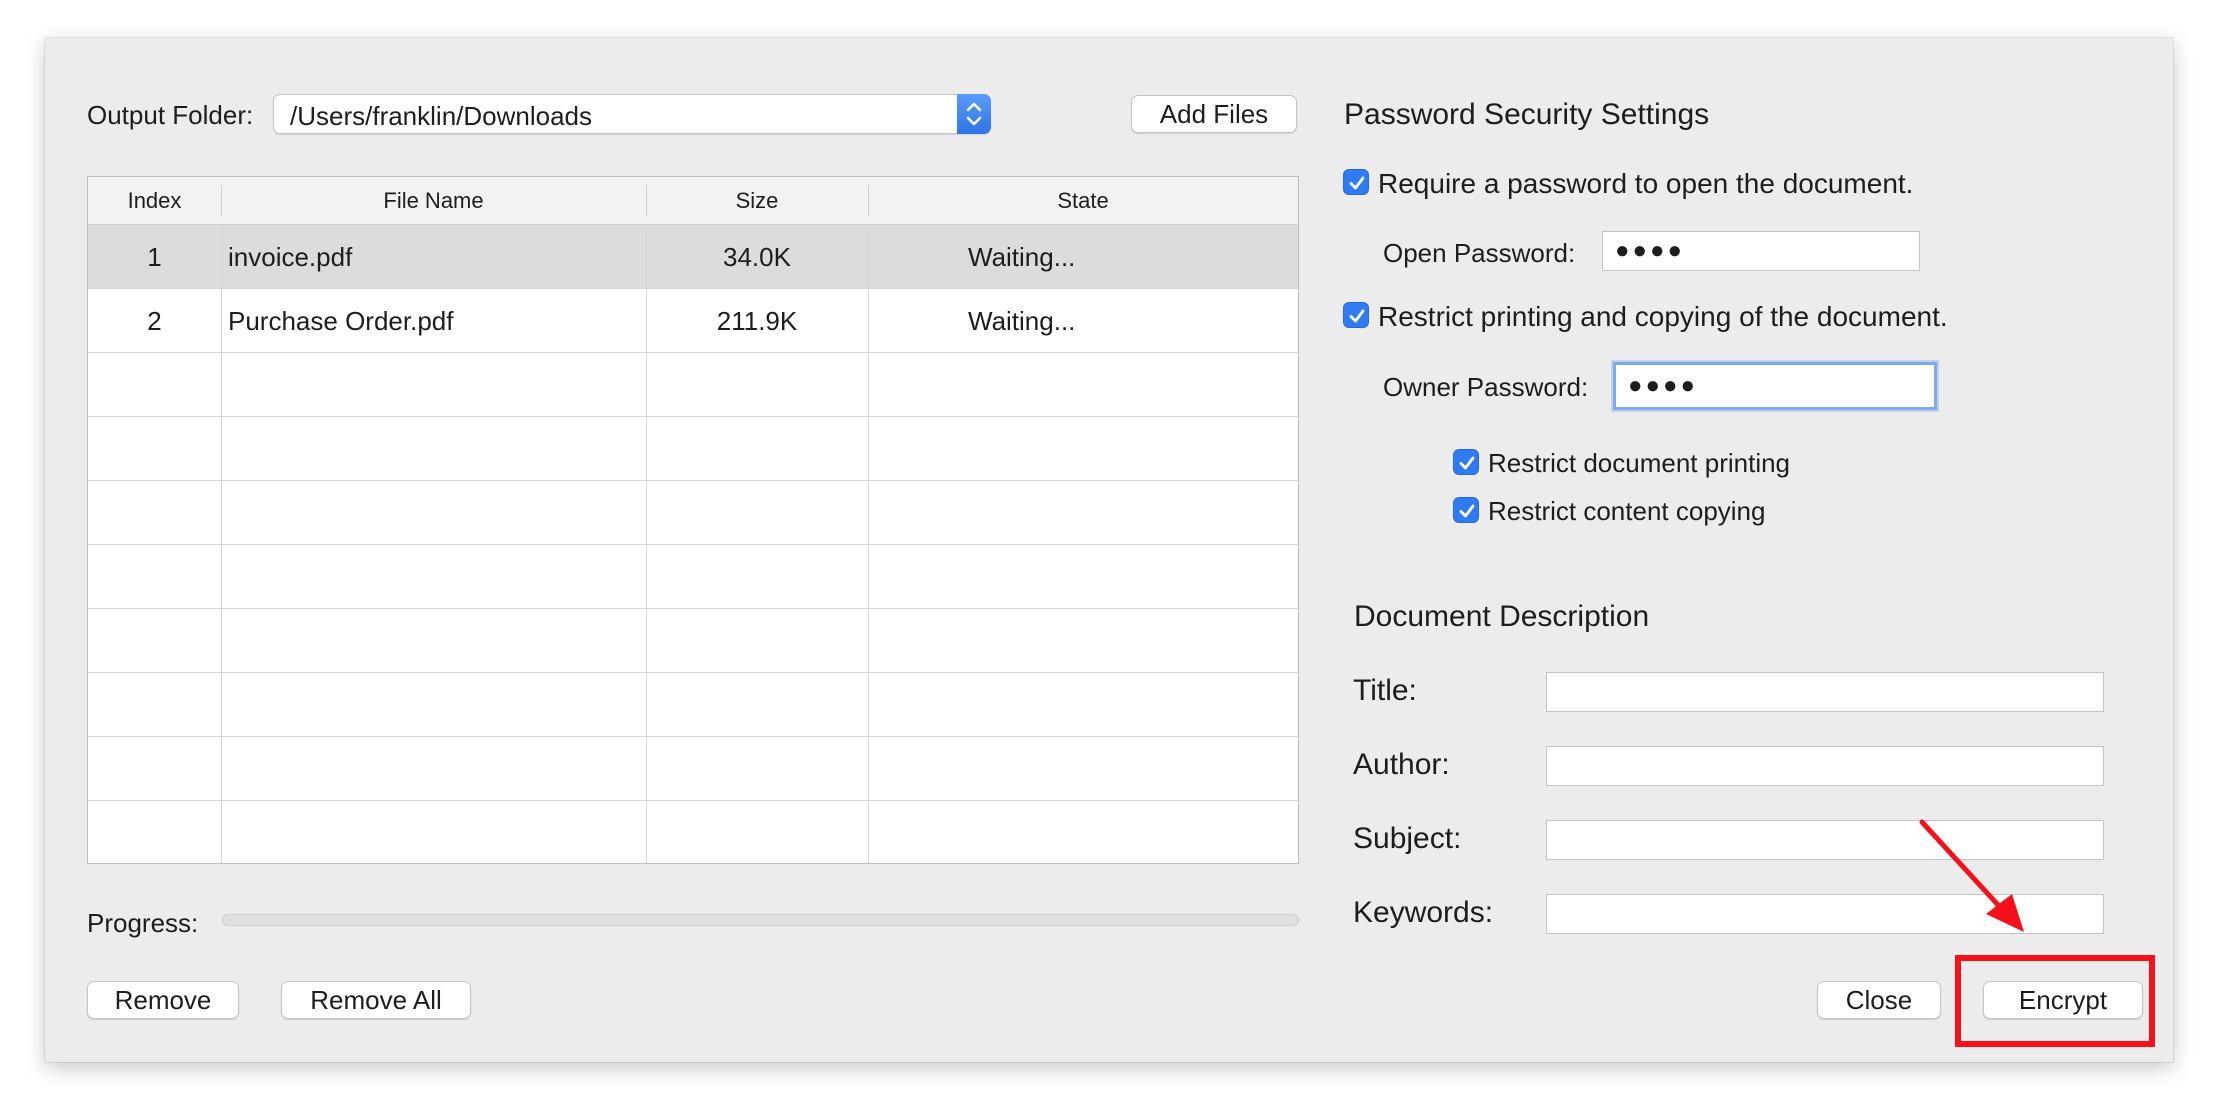  I want to click on restrict-content-copying-checkbox, so click(1466, 510).